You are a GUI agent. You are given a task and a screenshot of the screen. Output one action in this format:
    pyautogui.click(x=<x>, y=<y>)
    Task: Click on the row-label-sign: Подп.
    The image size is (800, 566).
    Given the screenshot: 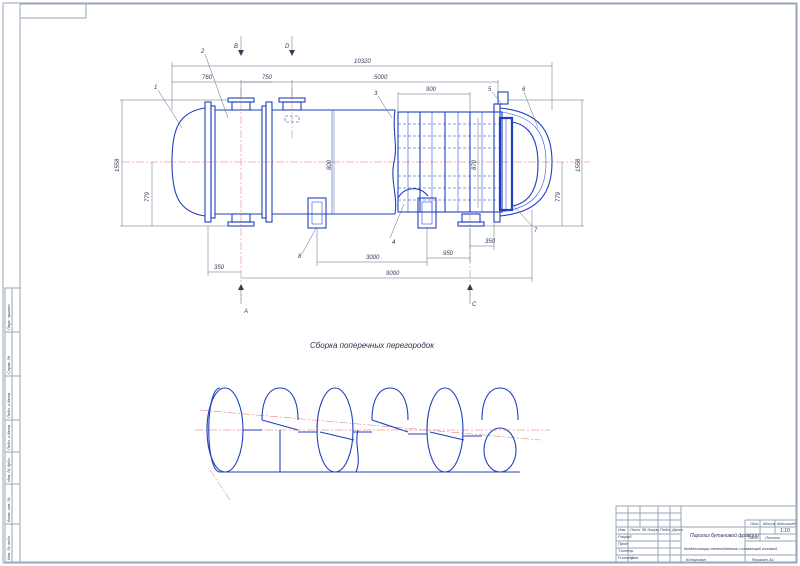 What is the action you would take?
    pyautogui.click(x=665, y=529)
    